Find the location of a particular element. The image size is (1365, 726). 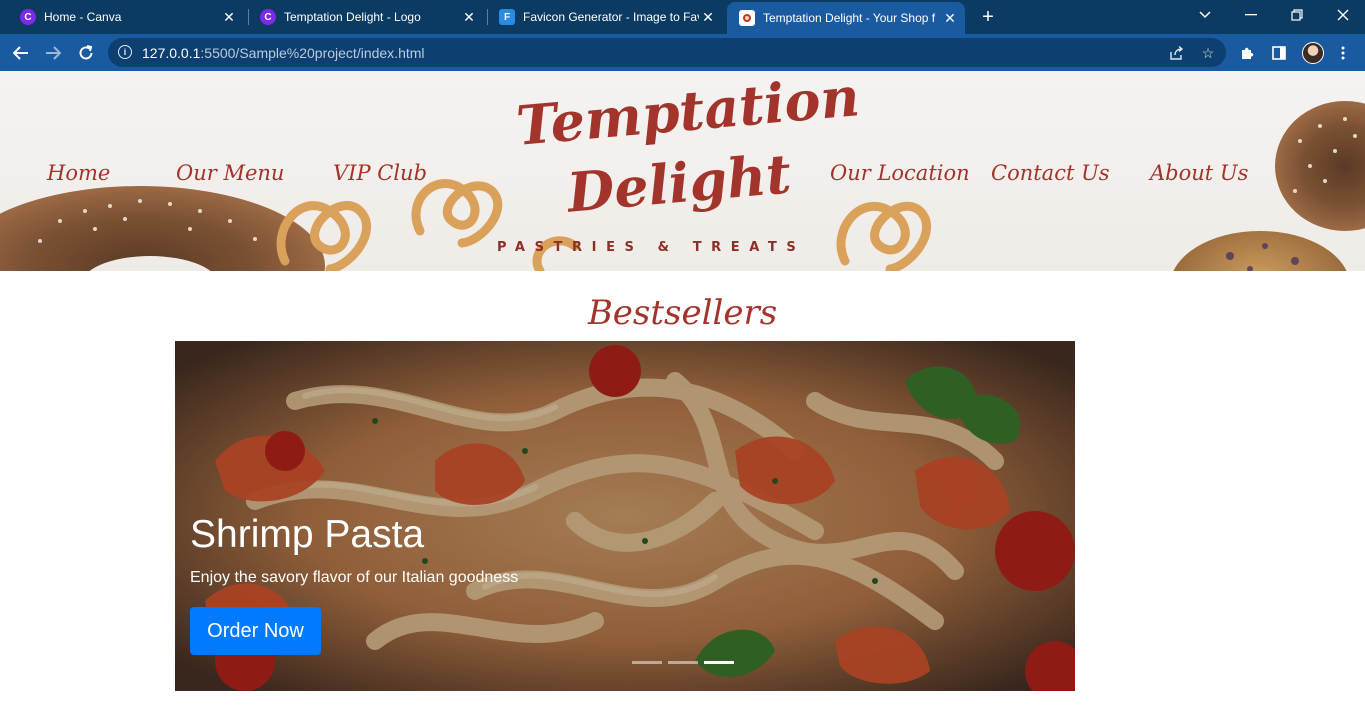

nav-link-our-menu: Our Menu is located at coordinates (230, 173).